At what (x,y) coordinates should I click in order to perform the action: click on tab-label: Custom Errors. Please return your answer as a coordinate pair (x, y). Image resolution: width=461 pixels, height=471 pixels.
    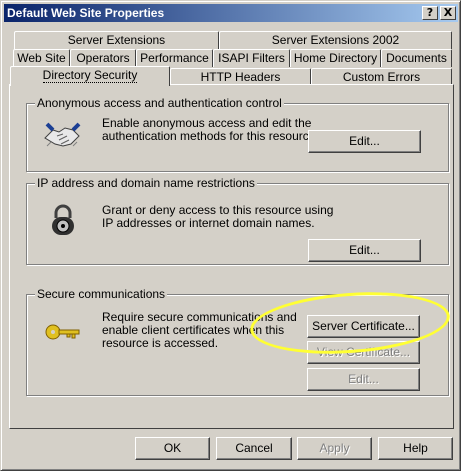
    Looking at the image, I should click on (381, 77).